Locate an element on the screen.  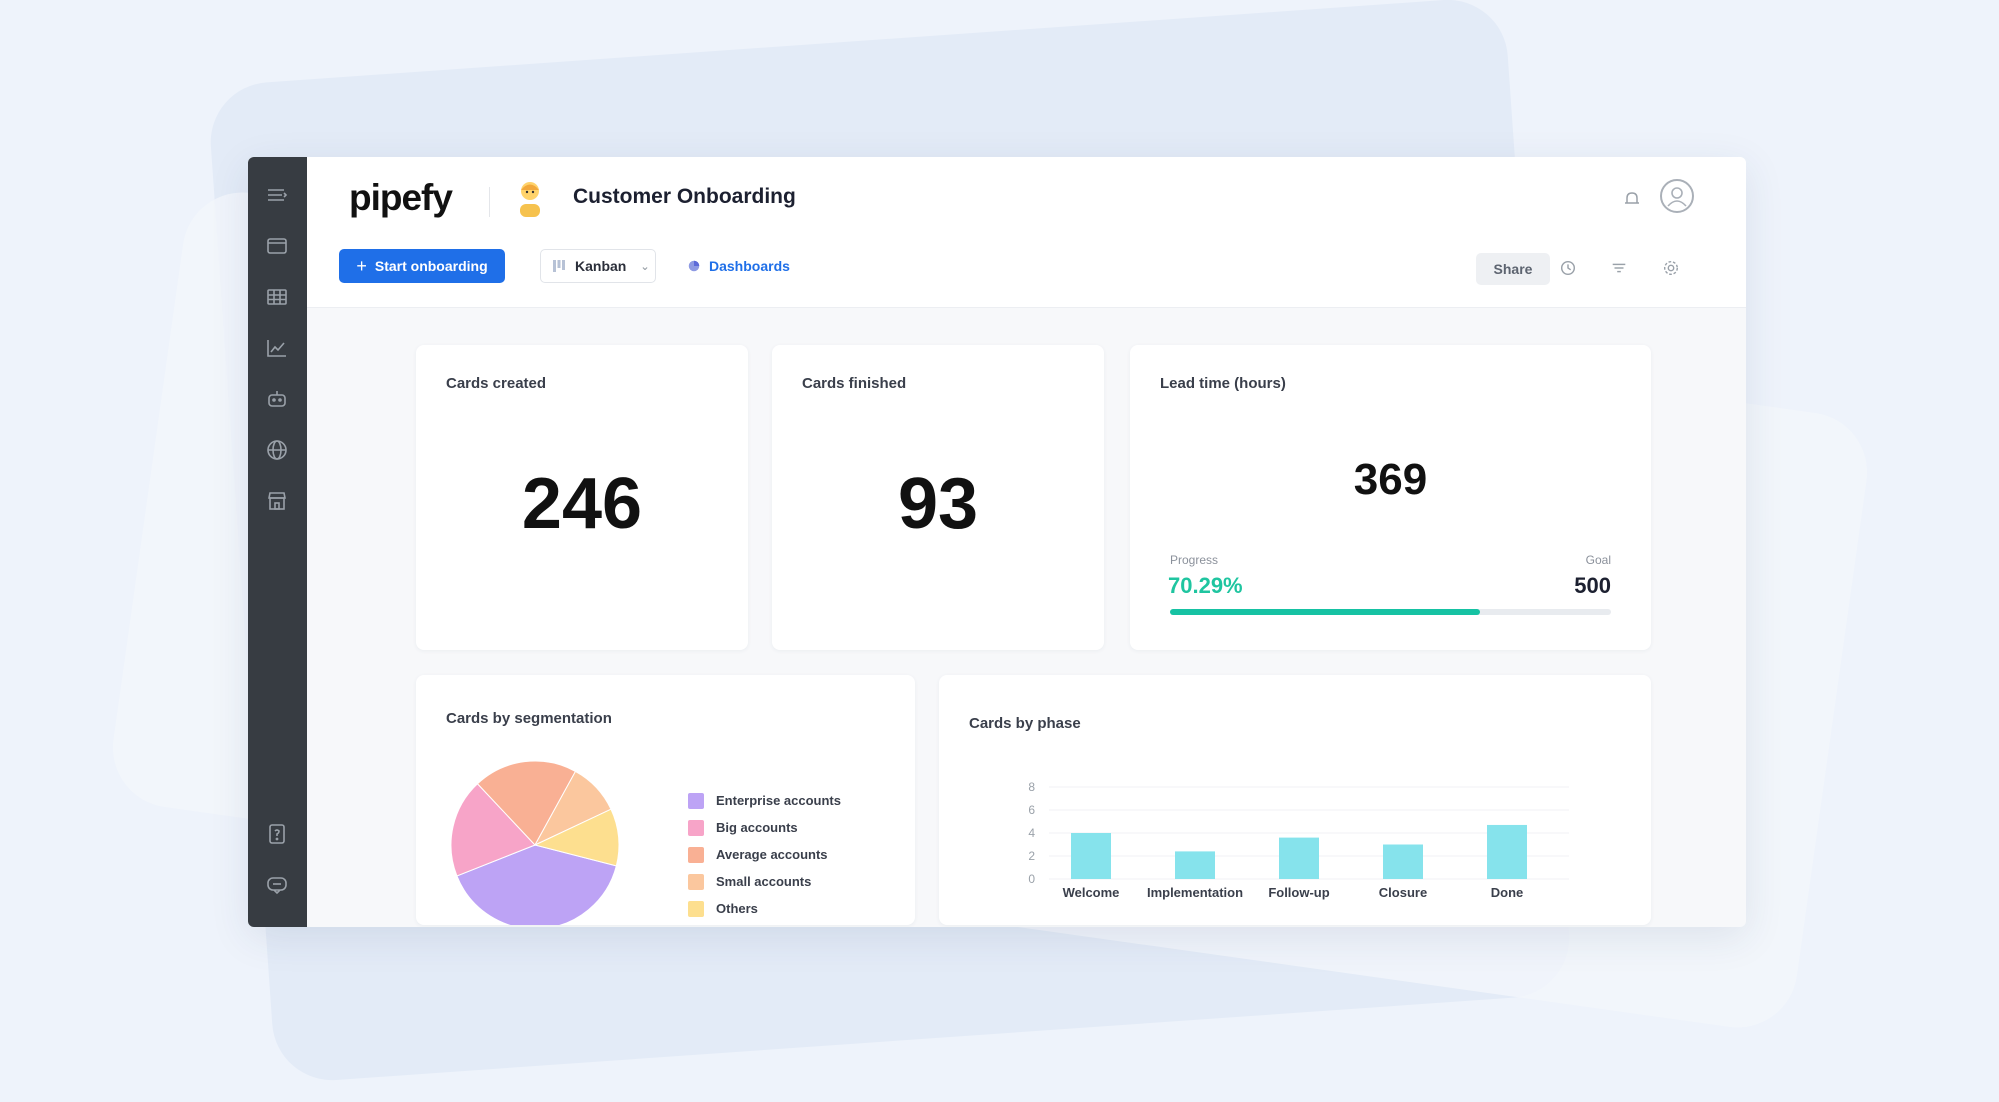
chat-icon is located at coordinates (277, 885).